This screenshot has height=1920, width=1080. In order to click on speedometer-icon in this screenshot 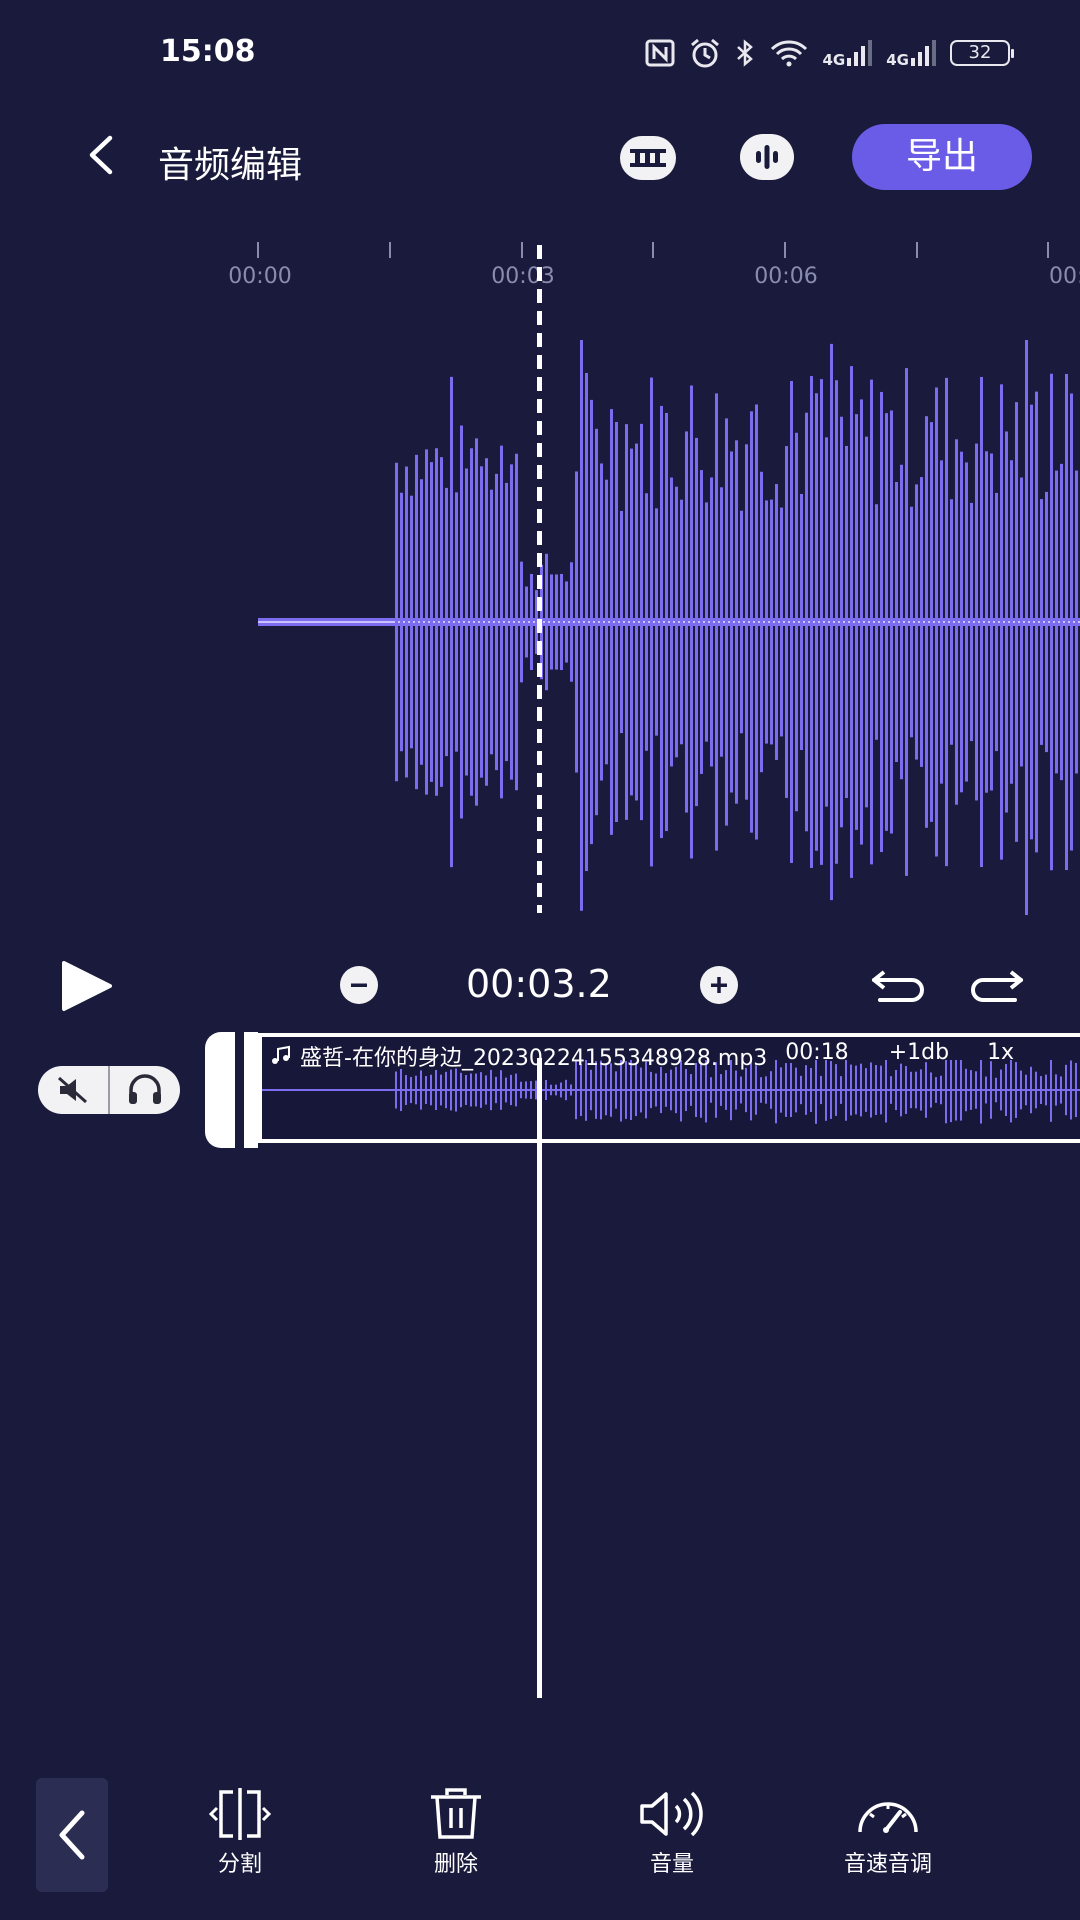, I will do `click(888, 1817)`.